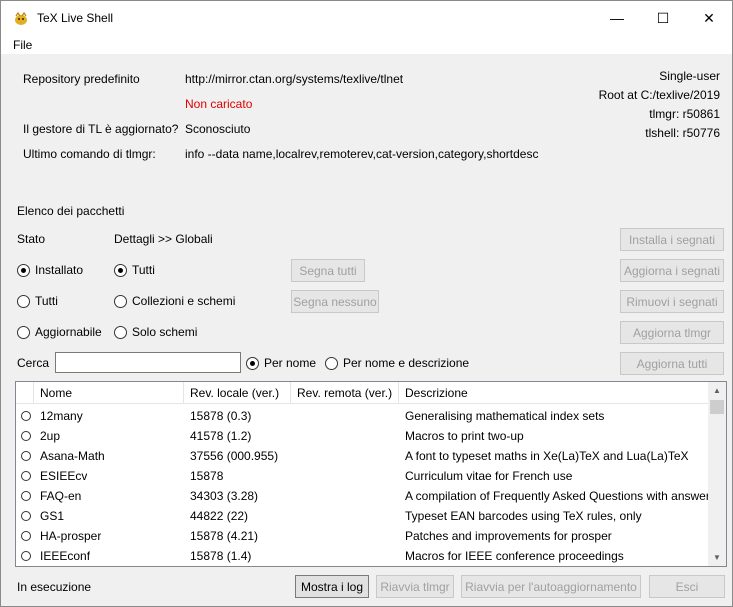 The height and width of the screenshot is (607, 733). What do you see at coordinates (281, 363) in the screenshot?
I see `search-by-name-radio: Per nome` at bounding box center [281, 363].